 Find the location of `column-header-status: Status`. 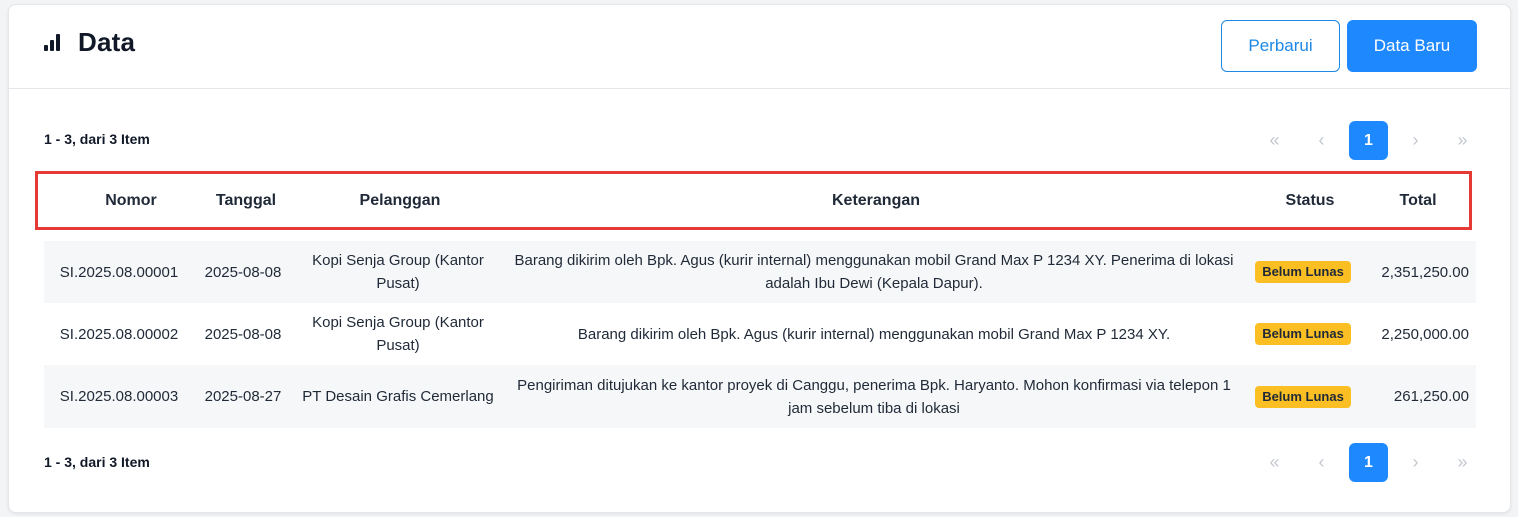

column-header-status: Status is located at coordinates (1310, 200).